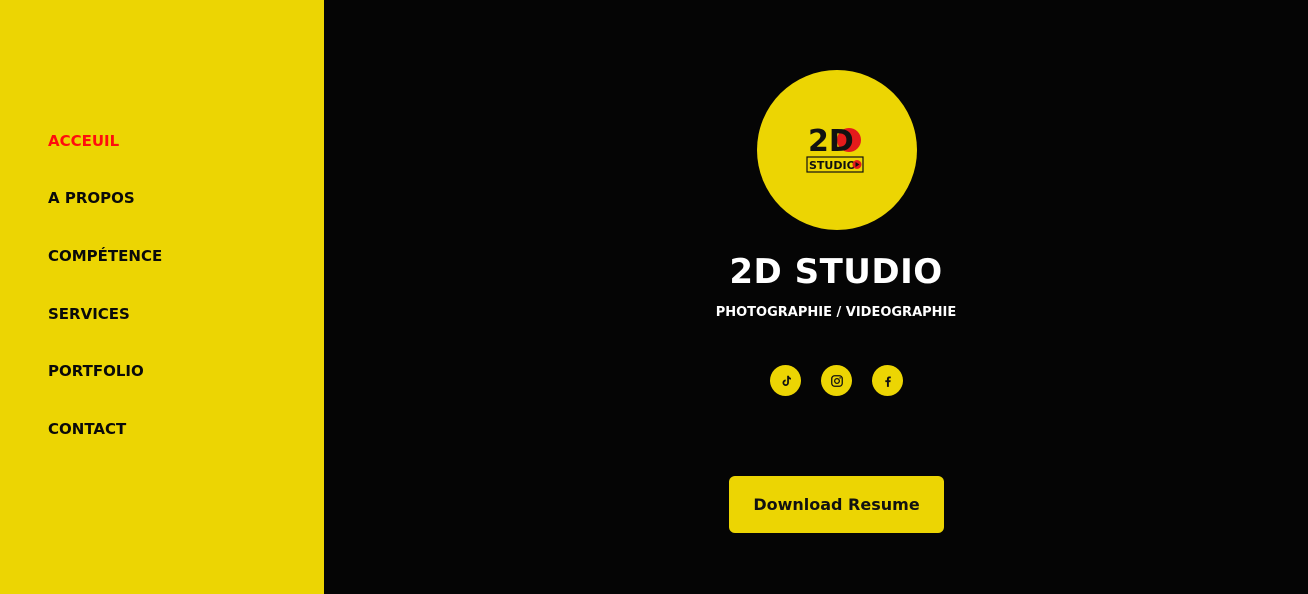 The height and width of the screenshot is (594, 1308). Describe the element at coordinates (836, 504) in the screenshot. I see `download-resume-button: Download Resume` at that location.